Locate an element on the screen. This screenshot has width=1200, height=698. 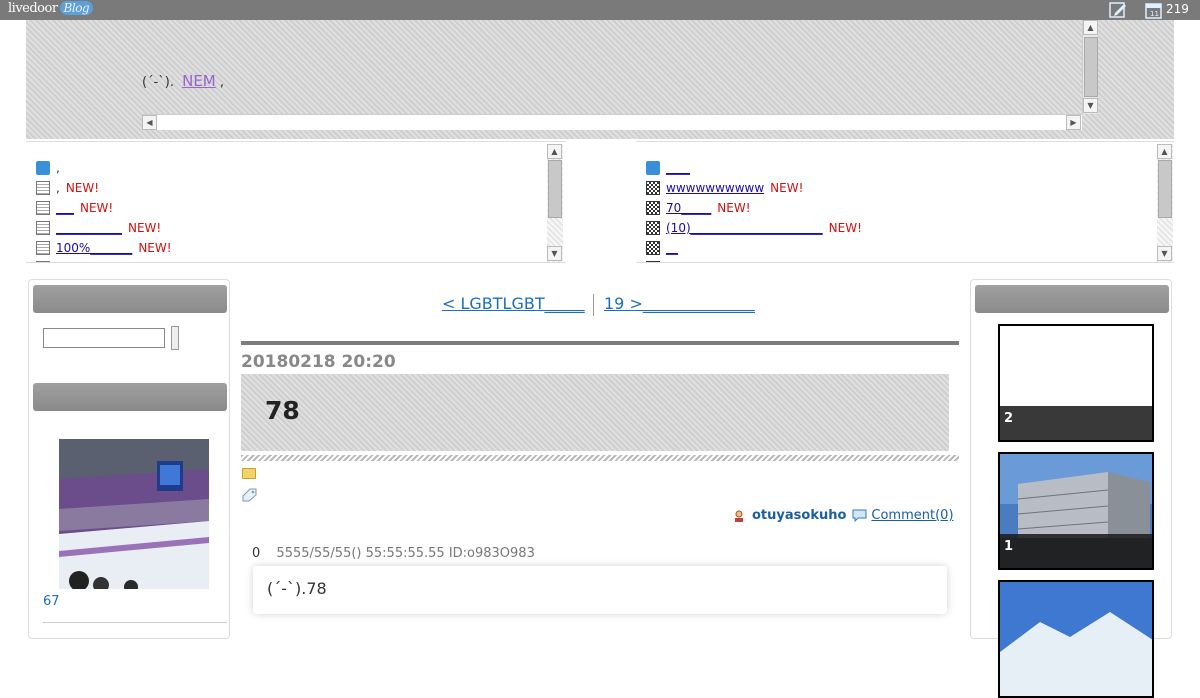
edit-icon is located at coordinates (1118, 10).